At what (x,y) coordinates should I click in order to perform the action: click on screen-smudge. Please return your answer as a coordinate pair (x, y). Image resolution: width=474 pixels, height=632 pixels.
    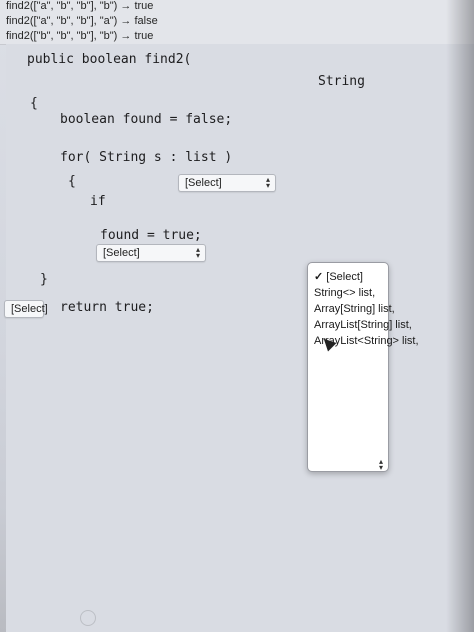
    Looking at the image, I should click on (88, 618).